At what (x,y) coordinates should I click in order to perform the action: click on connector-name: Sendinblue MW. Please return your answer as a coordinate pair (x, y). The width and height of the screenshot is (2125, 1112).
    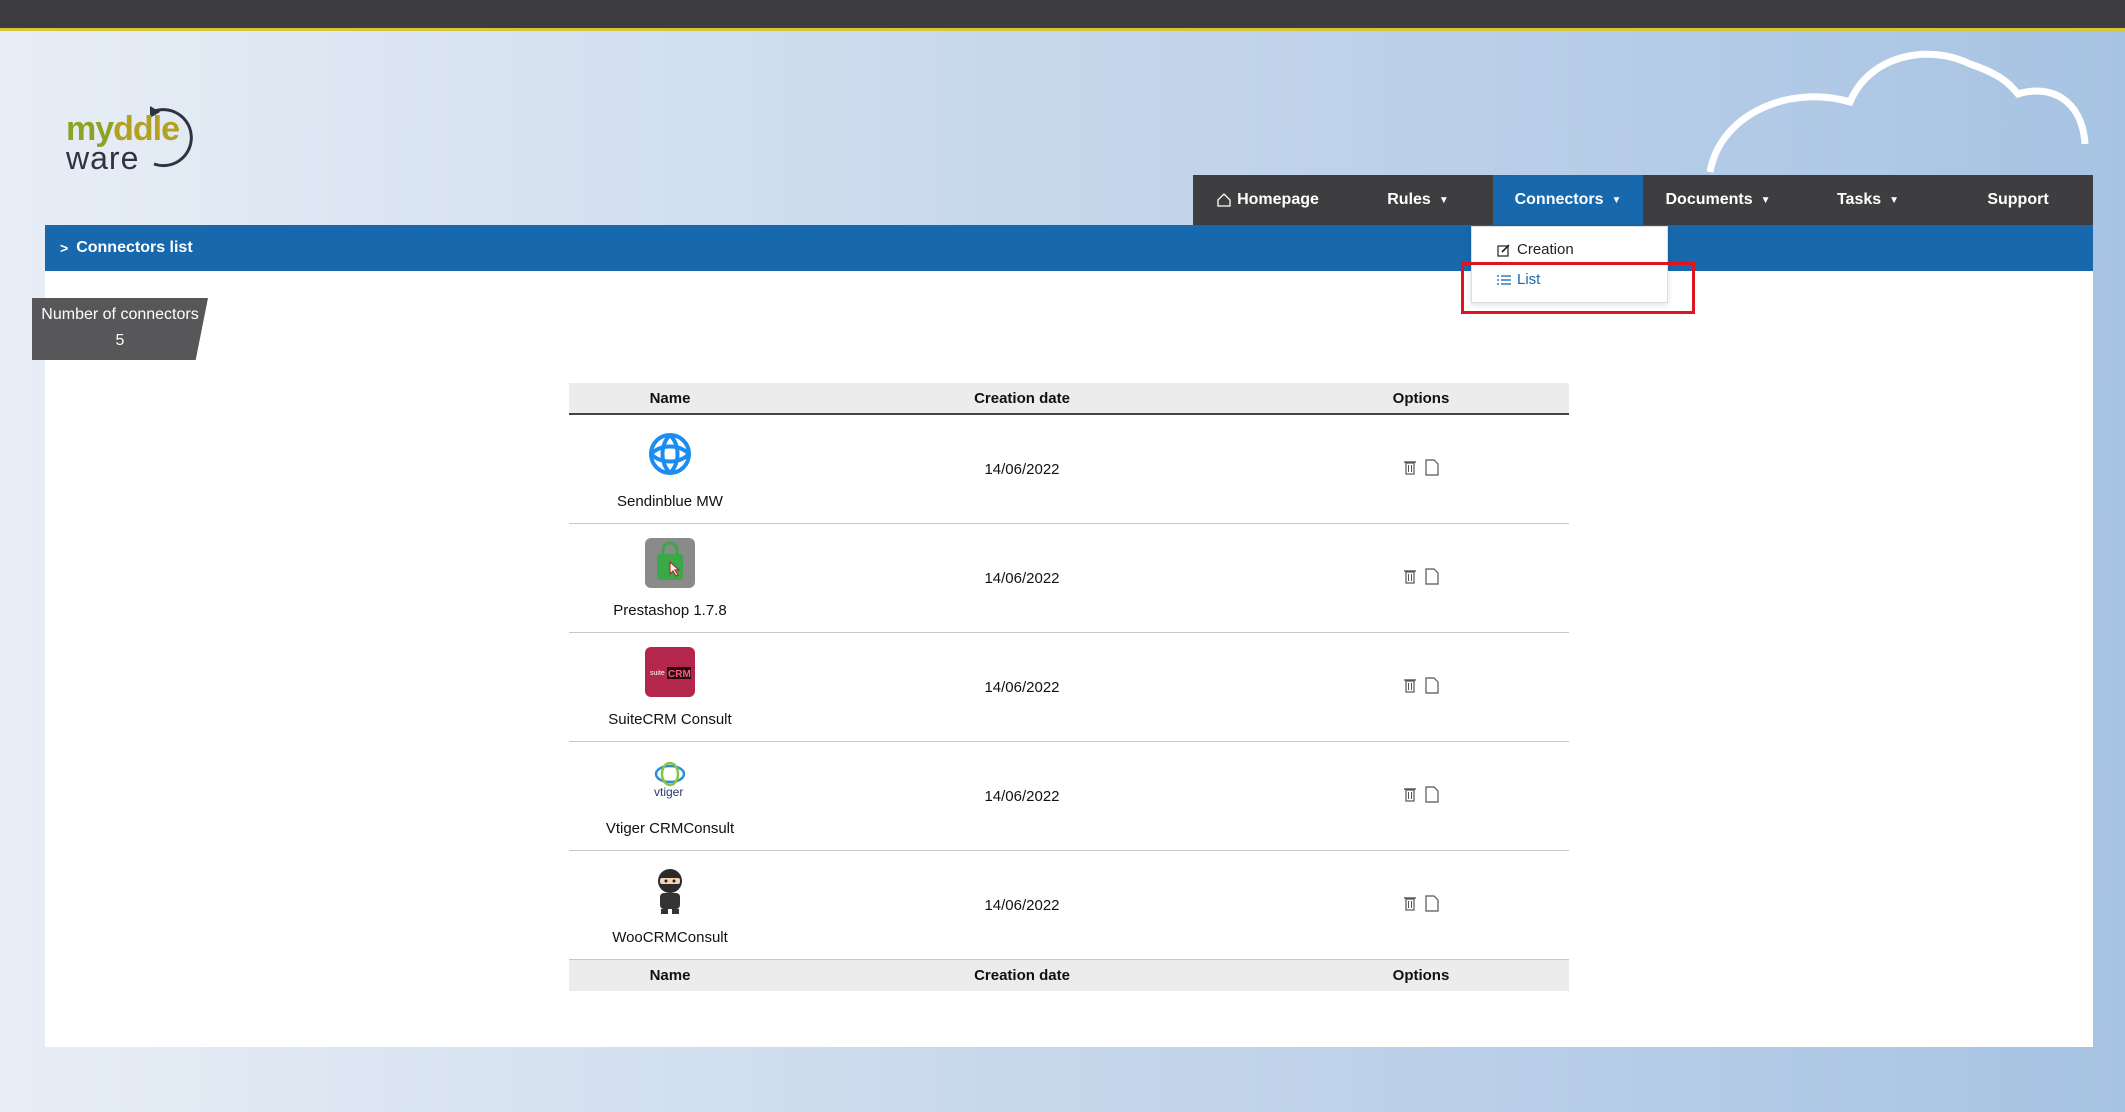
    Looking at the image, I should click on (670, 501).